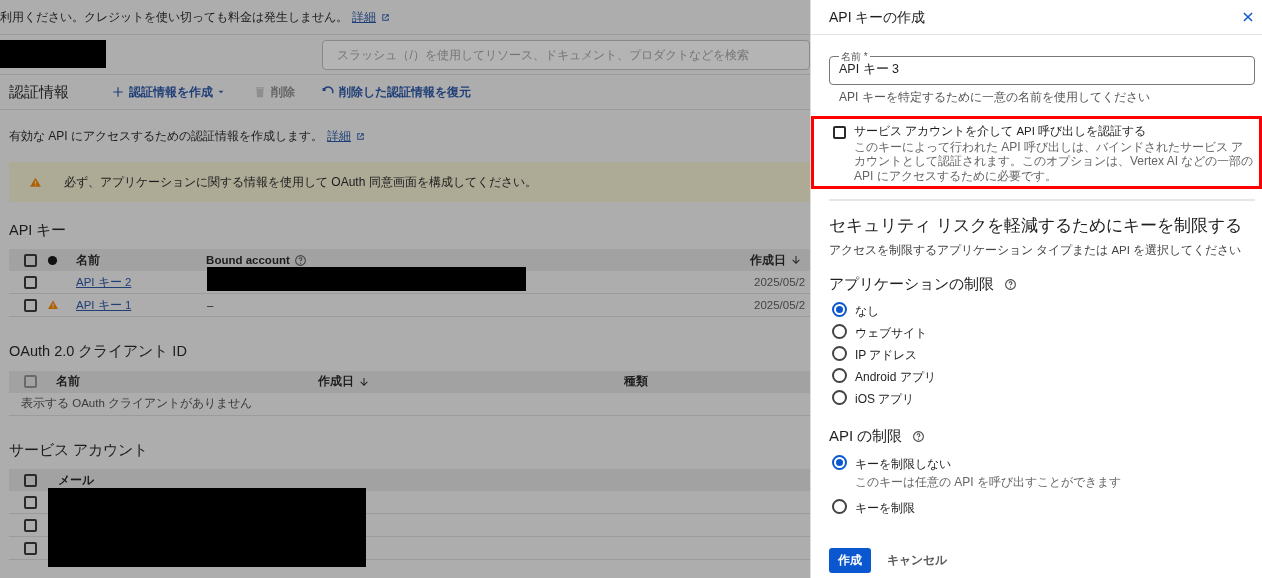 Image resolution: width=1262 pixels, height=578 pixels. I want to click on field-hint: API キーを特定するために一意の名前を使用してください, so click(994, 97).